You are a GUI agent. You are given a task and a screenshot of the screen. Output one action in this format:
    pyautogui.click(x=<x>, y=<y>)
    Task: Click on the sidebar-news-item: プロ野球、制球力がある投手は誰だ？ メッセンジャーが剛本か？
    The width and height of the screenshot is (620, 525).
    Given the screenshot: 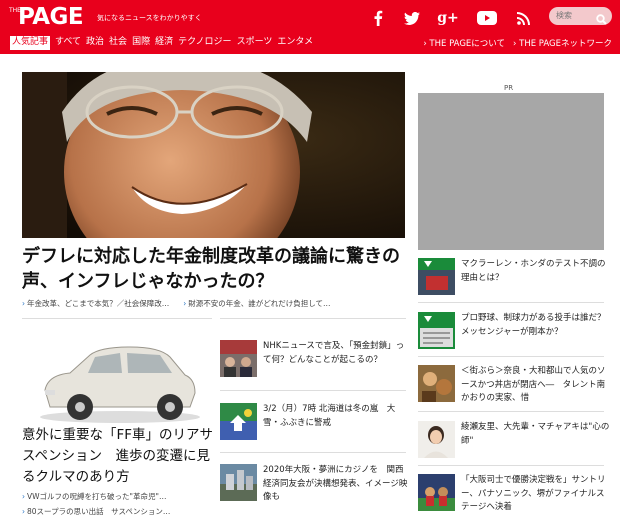 What is the action you would take?
    pyautogui.click(x=516, y=335)
    